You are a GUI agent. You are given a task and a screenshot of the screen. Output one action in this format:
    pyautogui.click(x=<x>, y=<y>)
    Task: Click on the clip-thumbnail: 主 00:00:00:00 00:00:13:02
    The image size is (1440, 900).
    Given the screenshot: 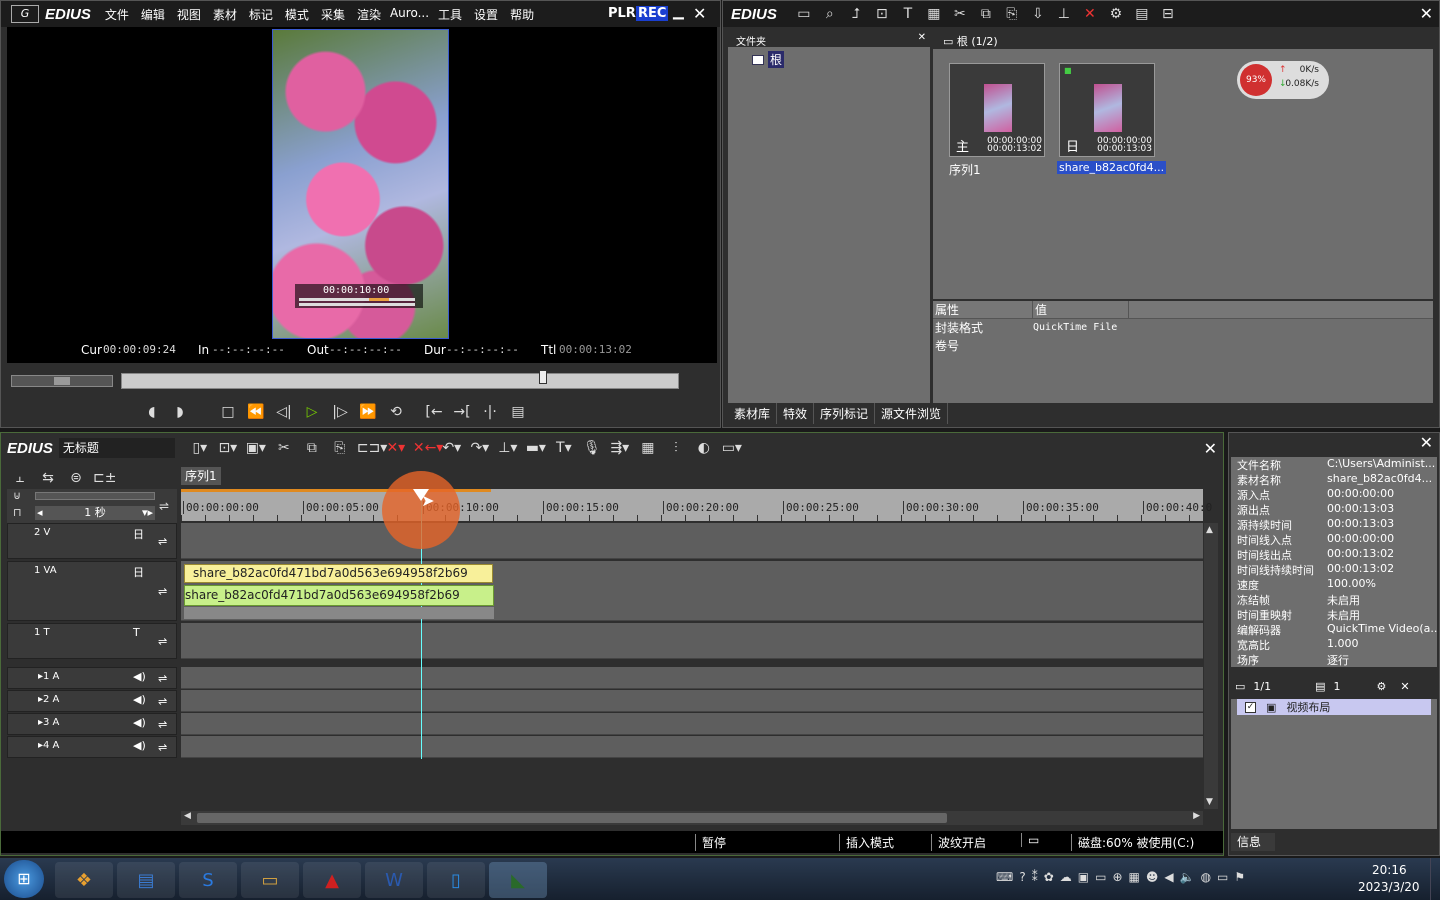 What is the action you would take?
    pyautogui.click(x=997, y=110)
    